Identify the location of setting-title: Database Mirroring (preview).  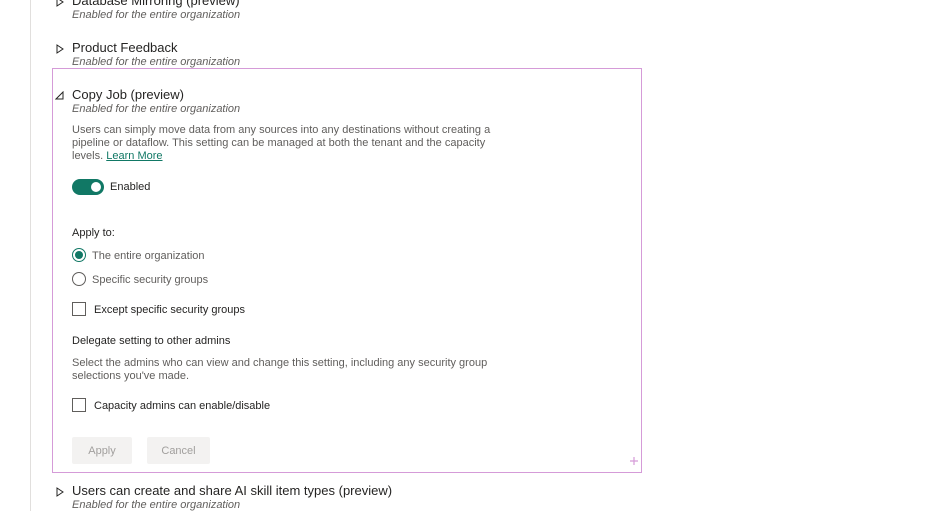
(156, 4).